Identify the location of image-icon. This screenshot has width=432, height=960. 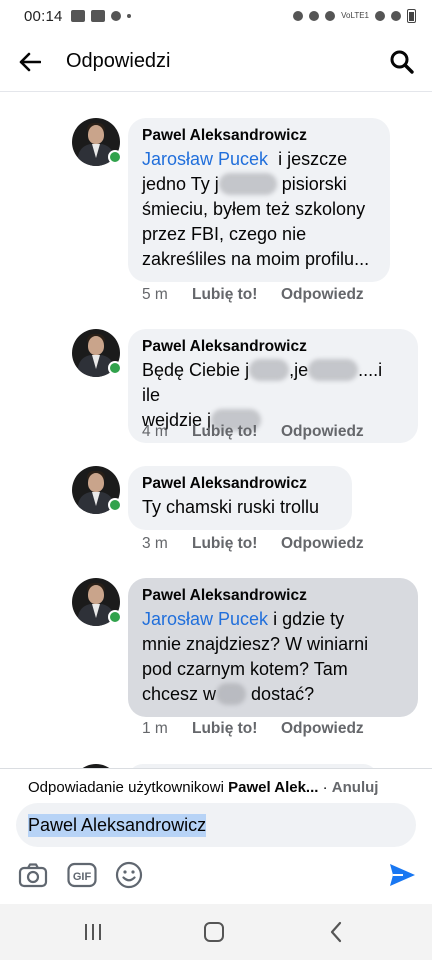
(77, 16).